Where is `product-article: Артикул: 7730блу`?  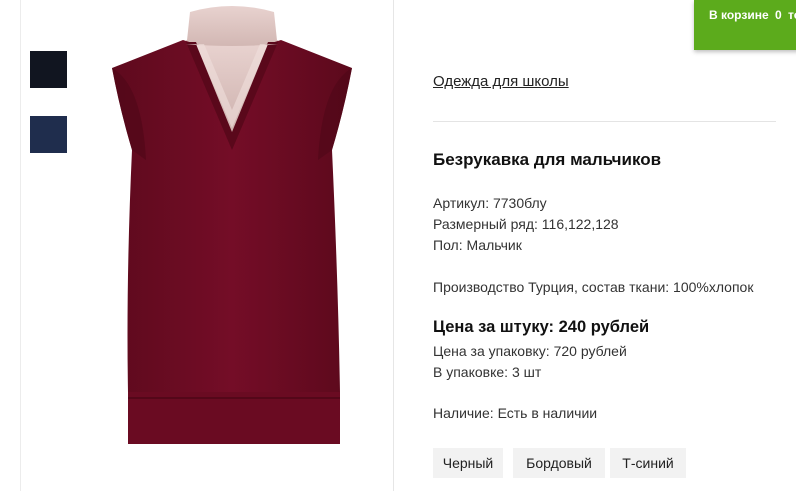 product-article: Артикул: 7730блу is located at coordinates (490, 203).